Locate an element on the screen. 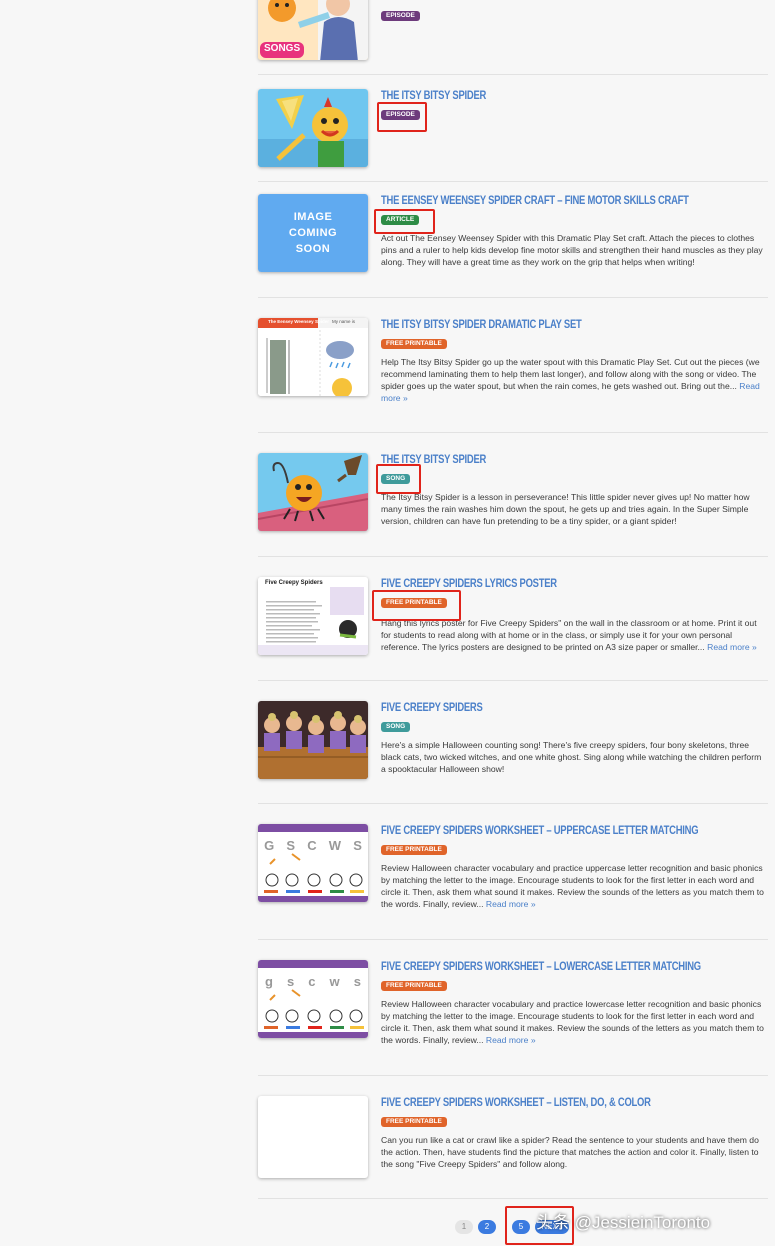 Image resolution: width=775 pixels, height=1246 pixels. thumb-letters: G S C W S is located at coordinates (313, 845).